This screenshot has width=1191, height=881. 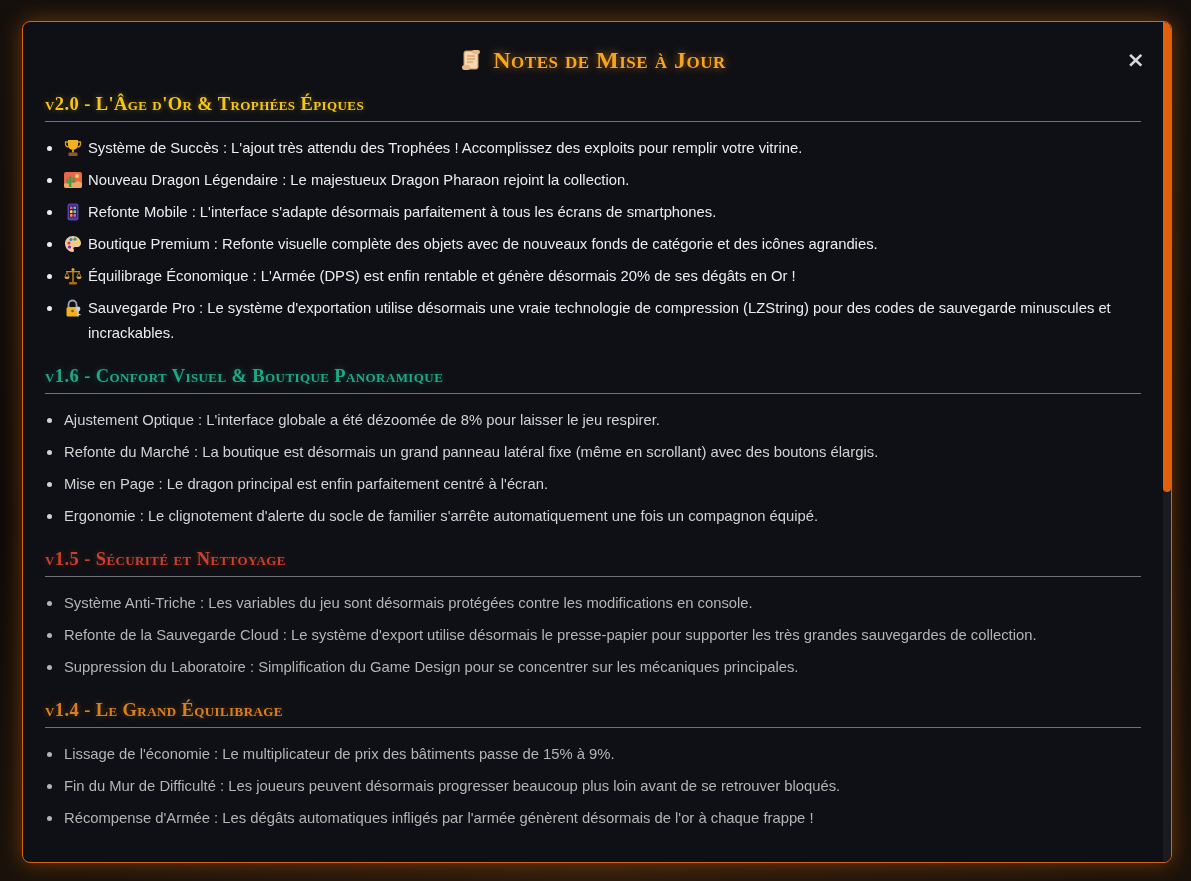 What do you see at coordinates (609, 60) in the screenshot?
I see `modal-title: Notes de Mise à Jour` at bounding box center [609, 60].